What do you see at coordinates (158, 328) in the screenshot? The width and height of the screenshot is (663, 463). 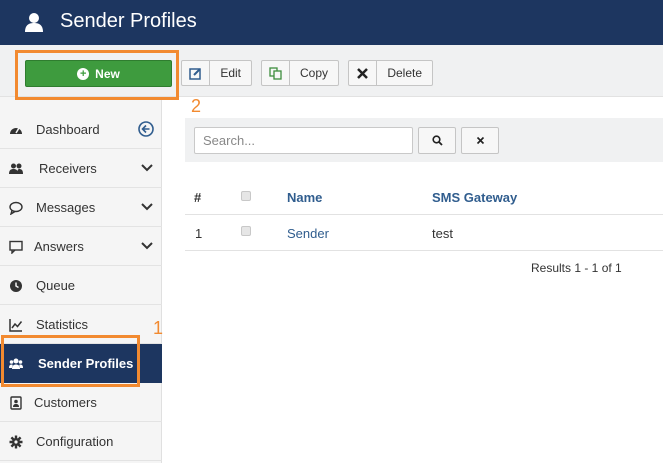 I see `annotation-number-1: 1` at bounding box center [158, 328].